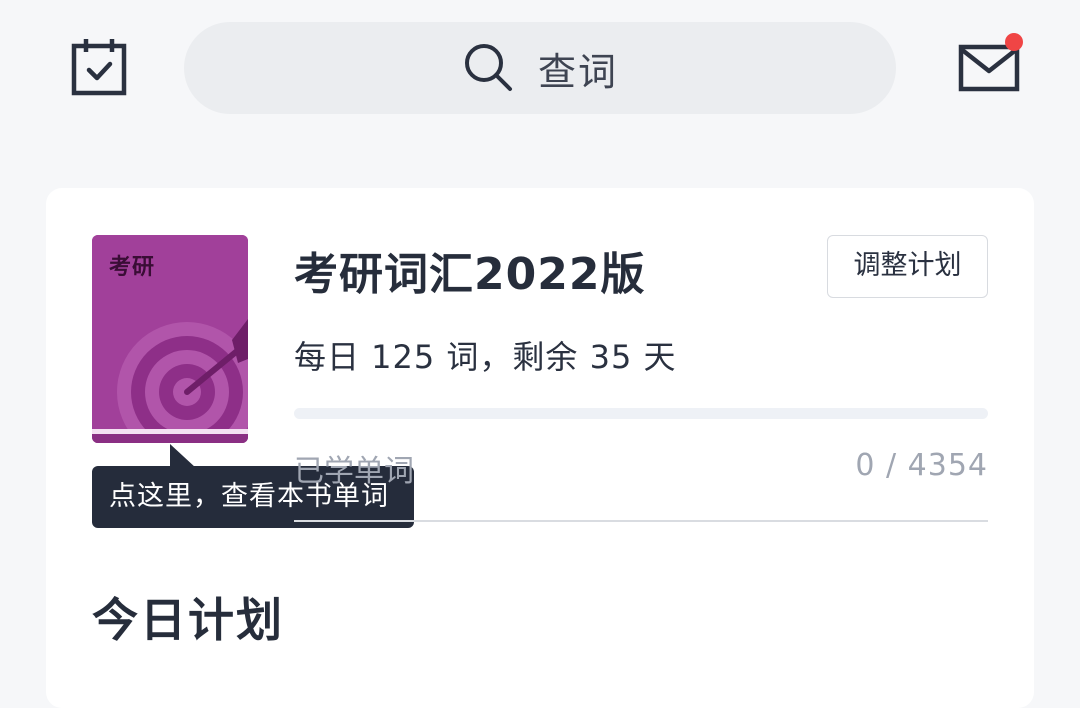 Image resolution: width=1080 pixels, height=708 pixels. I want to click on search-placeholder: 查词, so click(577, 71).